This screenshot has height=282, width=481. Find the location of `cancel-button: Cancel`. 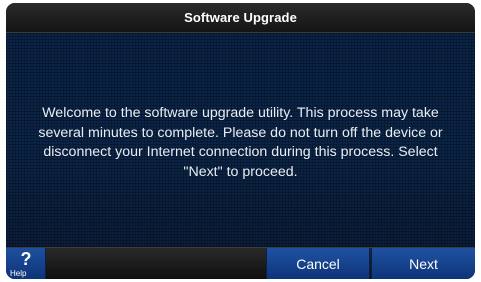

cancel-button: Cancel is located at coordinates (318, 263).